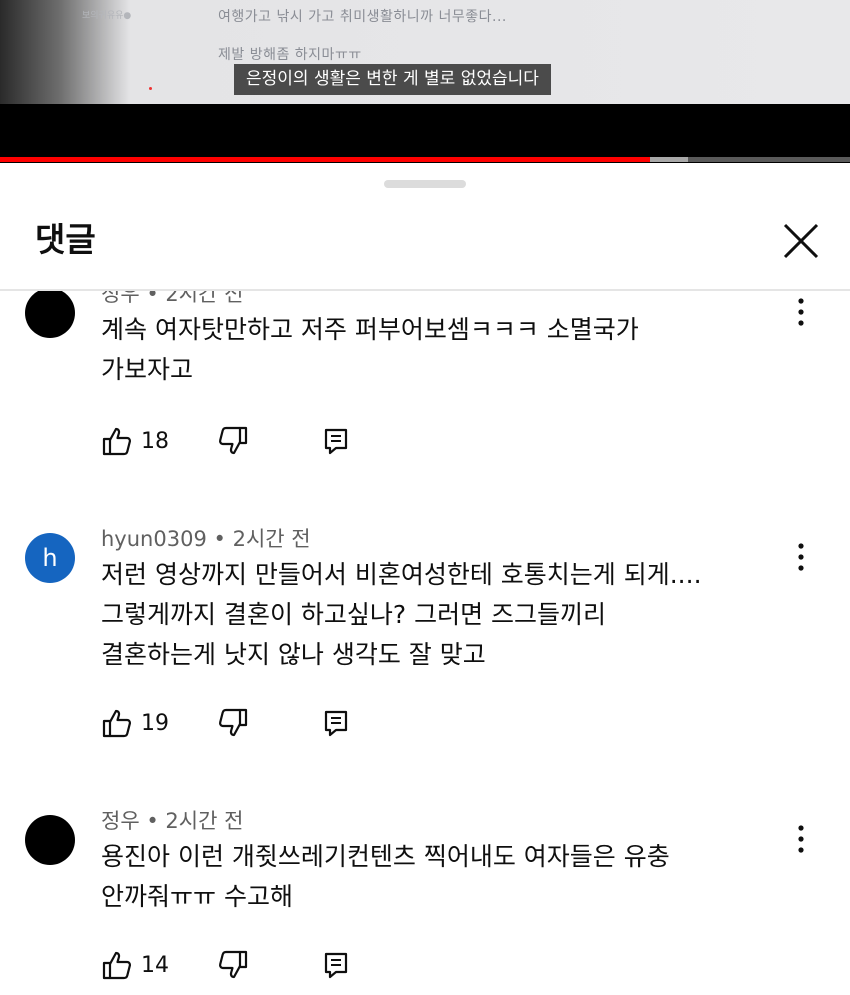  Describe the element at coordinates (451, 350) in the screenshot. I see `comment-text: 계속 여자탓만하고 저주 퍼부어보셈ㅋㅋㅋ 소멸국가 가보자고` at that location.